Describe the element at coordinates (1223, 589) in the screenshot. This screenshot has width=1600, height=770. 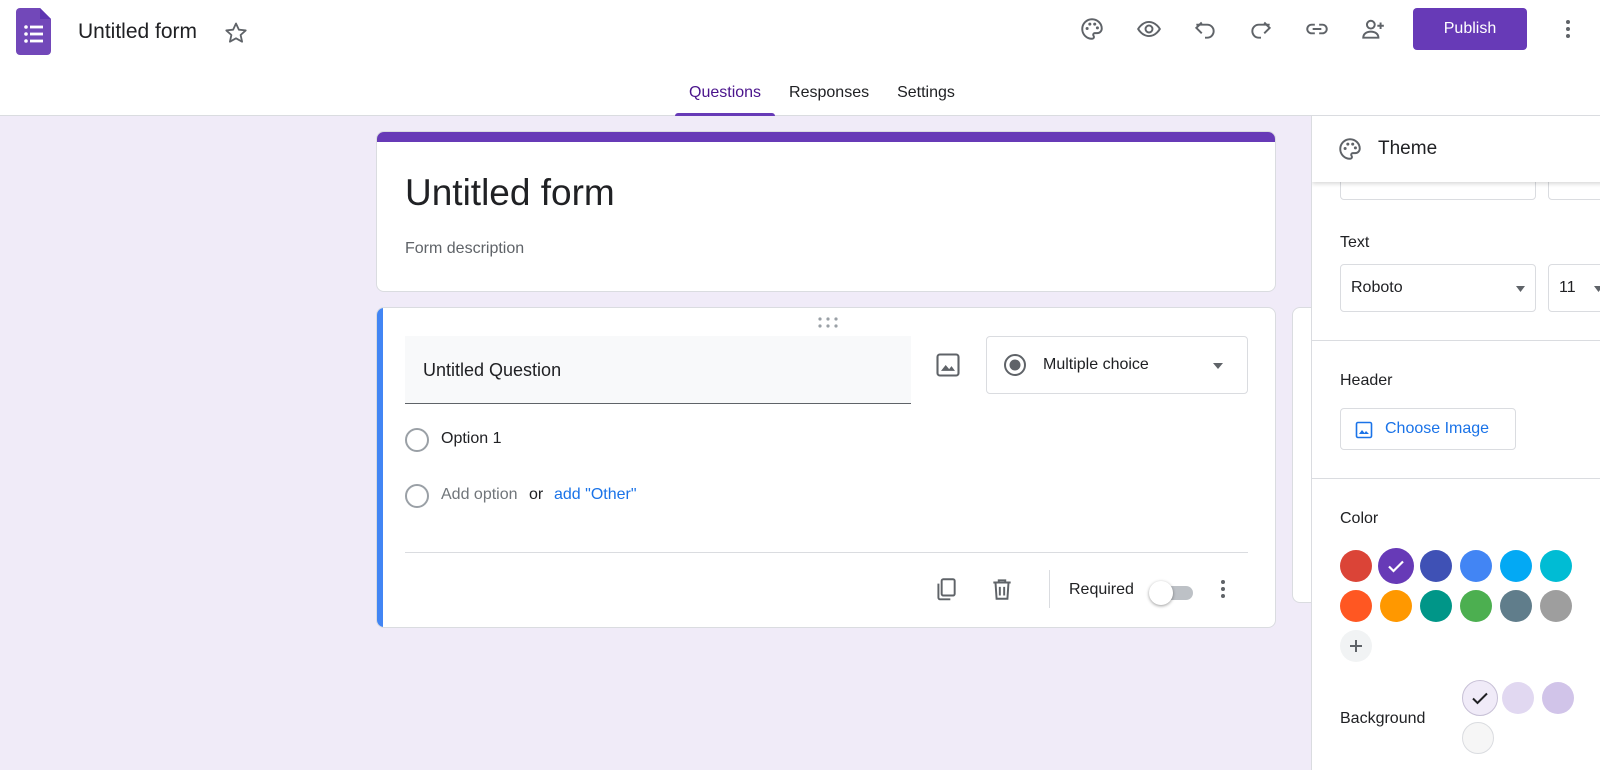
I see `question-more-icon` at that location.